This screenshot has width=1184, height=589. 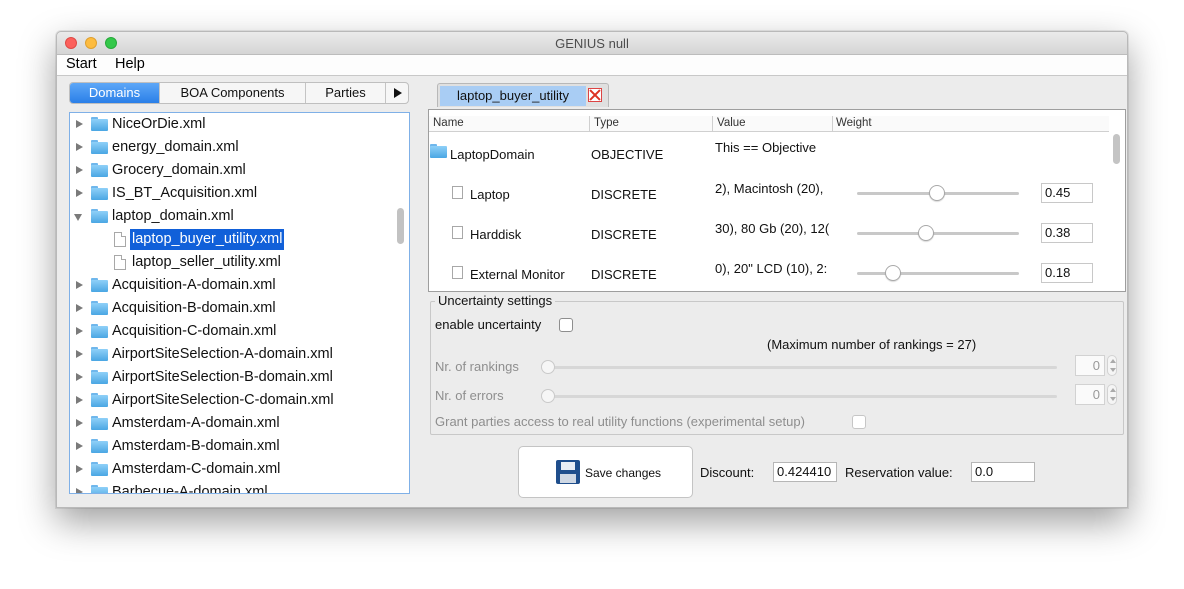 What do you see at coordinates (805, 472) in the screenshot?
I see `discount-field: 0.424410` at bounding box center [805, 472].